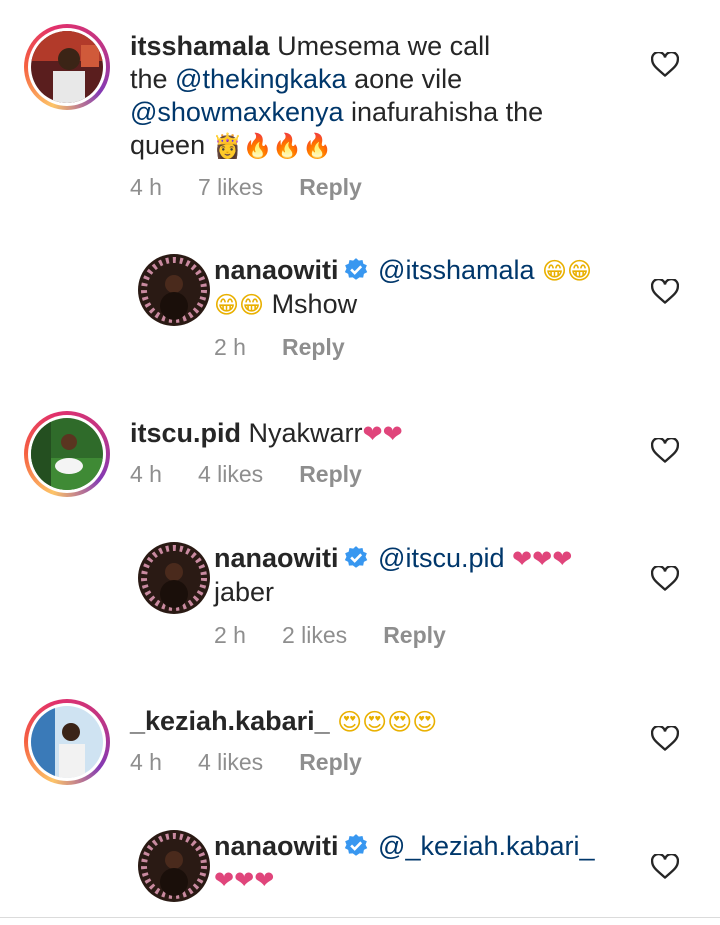 The width and height of the screenshot is (720, 925). I want to click on comment-body: the, so click(153, 79).